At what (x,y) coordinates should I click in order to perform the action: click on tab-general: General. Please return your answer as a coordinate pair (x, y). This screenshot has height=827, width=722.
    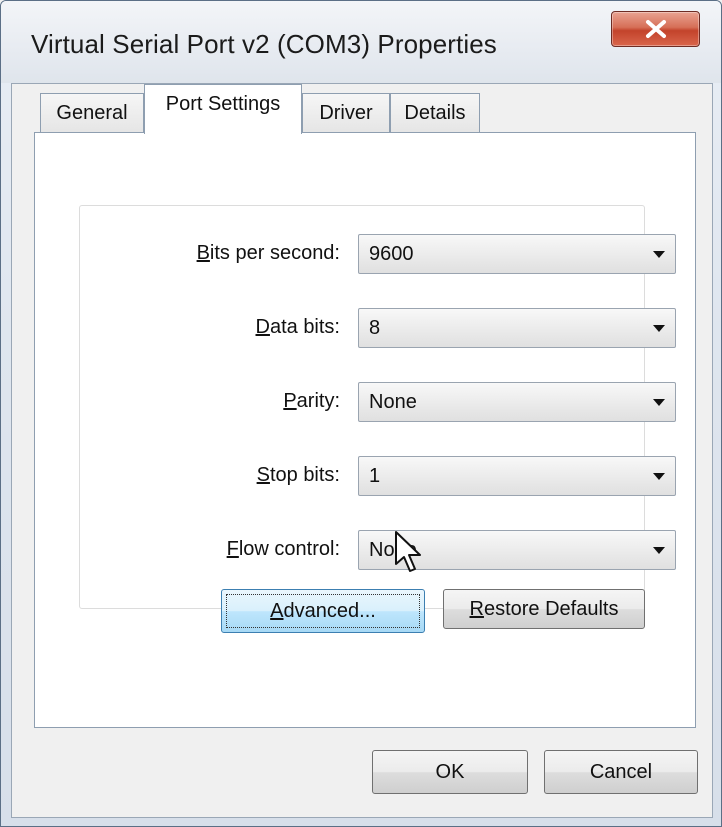
    Looking at the image, I should click on (92, 113).